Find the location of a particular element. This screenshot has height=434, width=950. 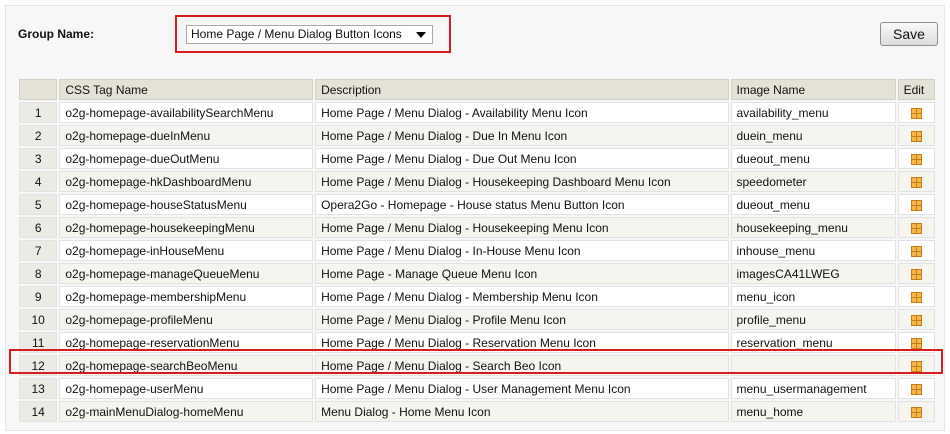

row-number: 1 is located at coordinates (38, 112).